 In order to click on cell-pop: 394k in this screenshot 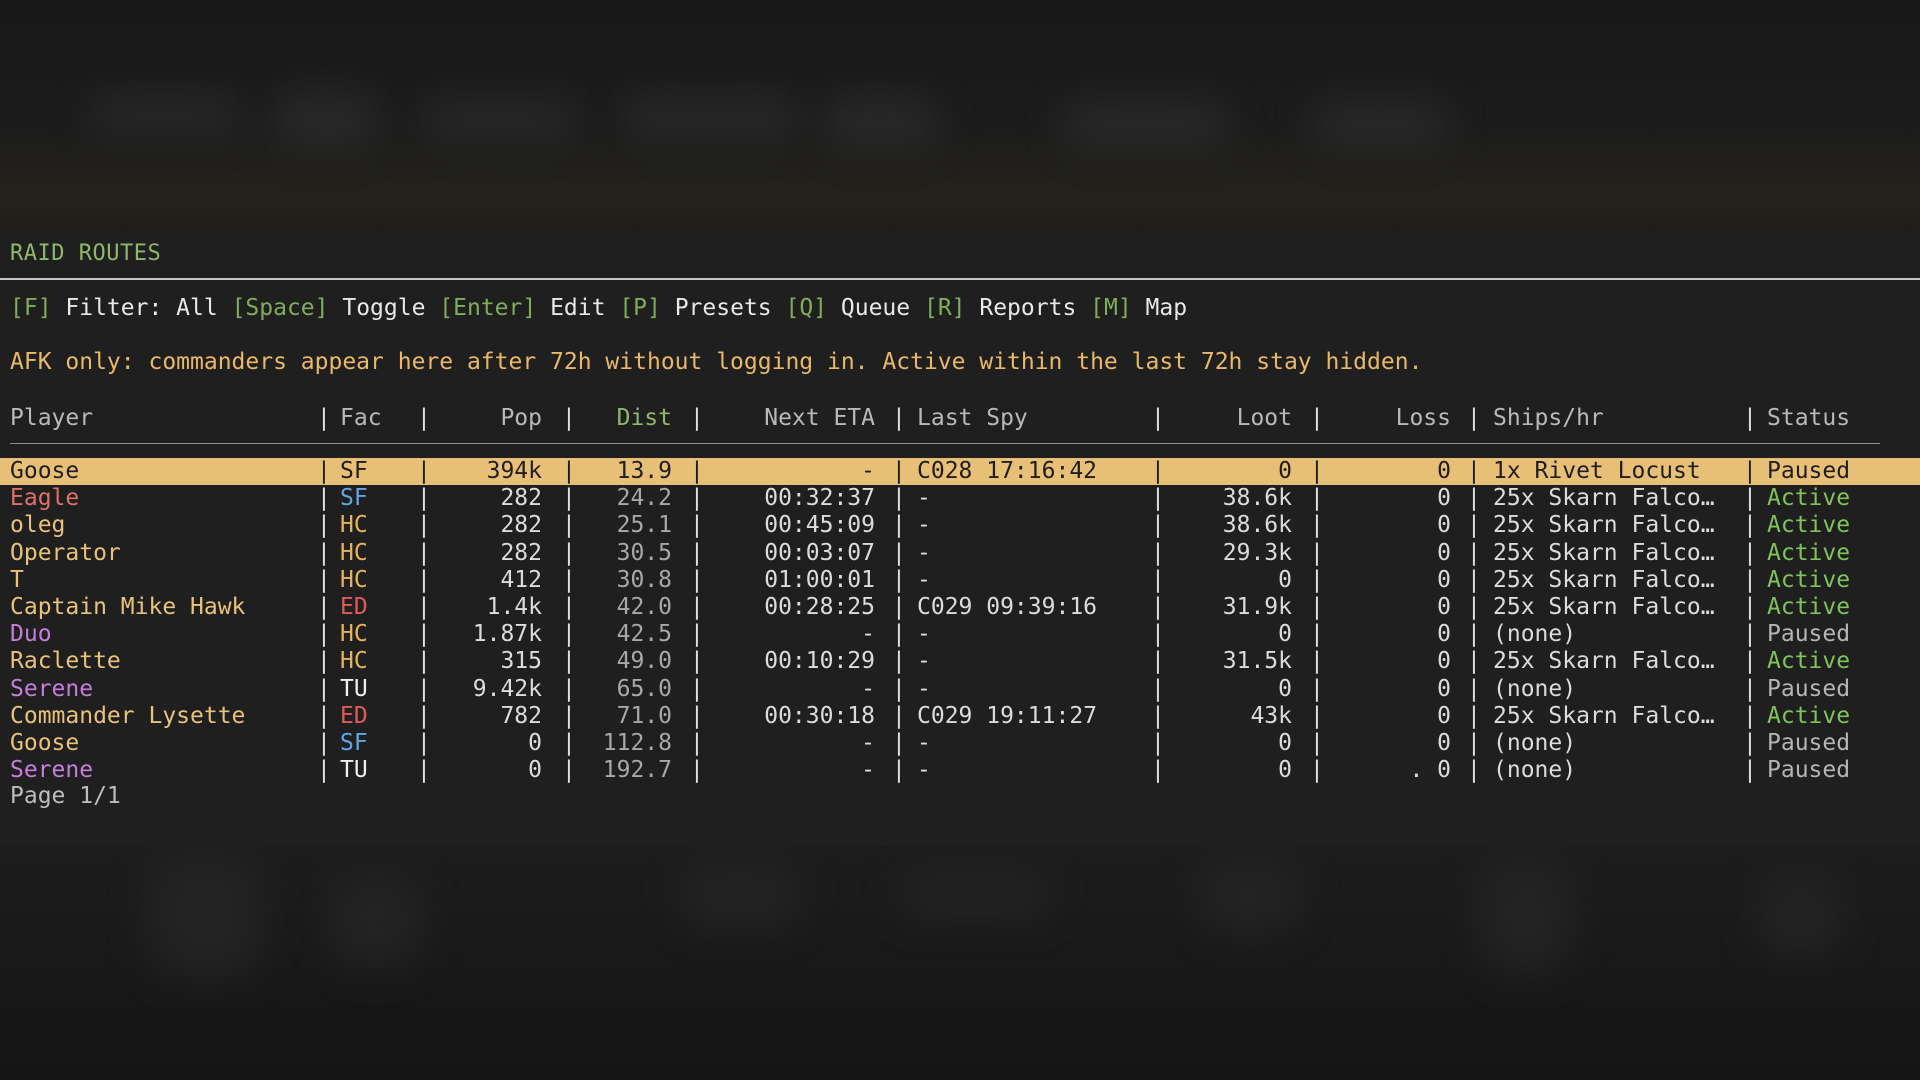, I will do `click(514, 471)`.